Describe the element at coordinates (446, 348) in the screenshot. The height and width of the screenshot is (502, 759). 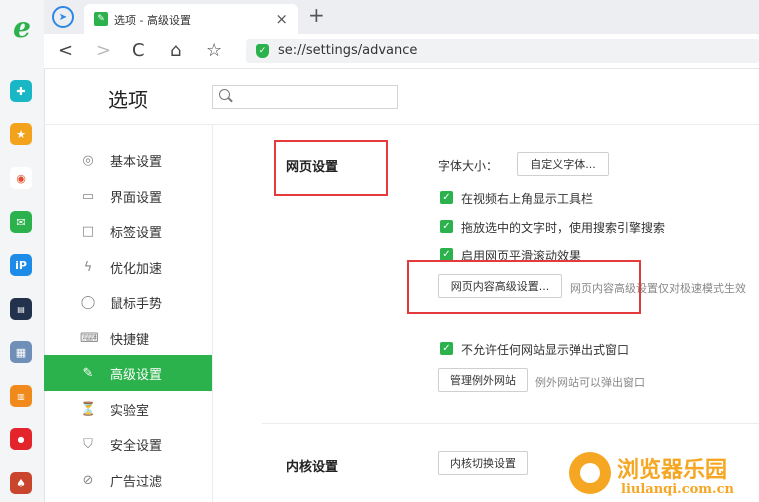
I see `popup-block-checkbox: ✓` at that location.